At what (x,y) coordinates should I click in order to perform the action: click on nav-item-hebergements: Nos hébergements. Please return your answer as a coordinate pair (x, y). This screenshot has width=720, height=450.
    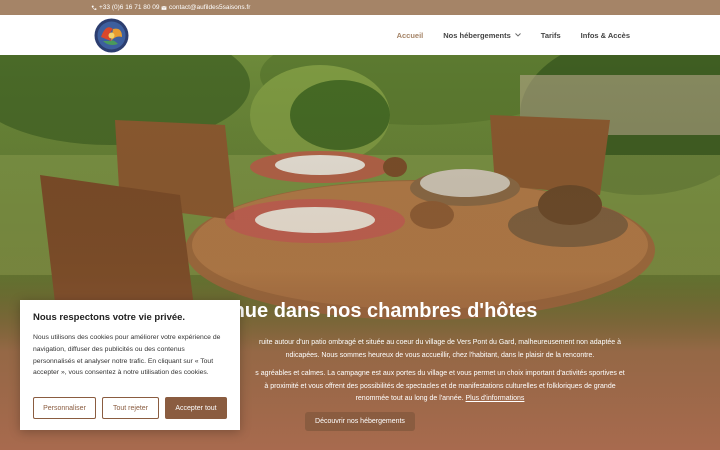
    Looking at the image, I should click on (482, 35).